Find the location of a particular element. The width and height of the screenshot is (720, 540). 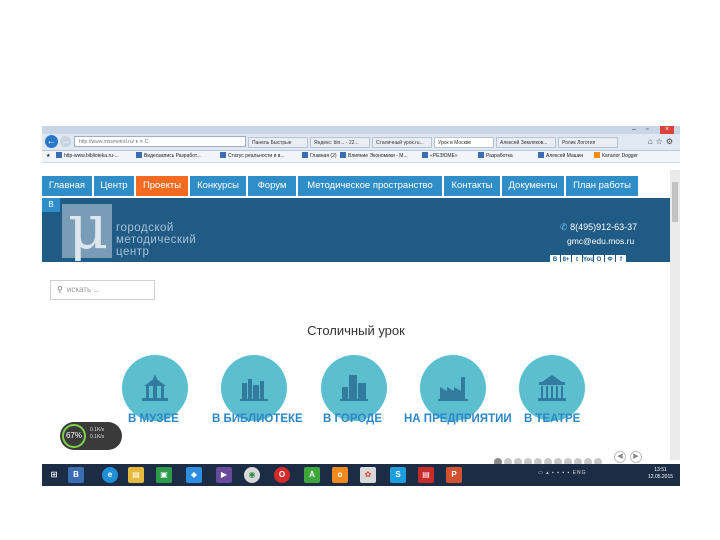

gplus-icon: 8+ is located at coordinates (566, 260).